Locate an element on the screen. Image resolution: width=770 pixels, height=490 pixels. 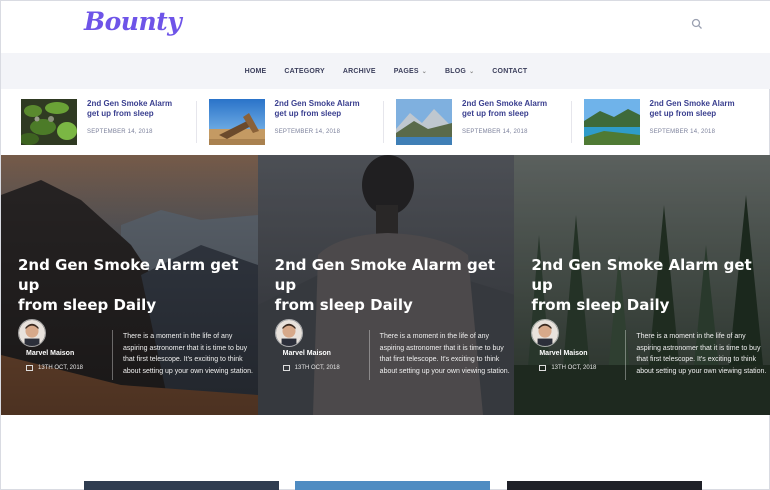
nav-label: PAGES is located at coordinates (406, 71).